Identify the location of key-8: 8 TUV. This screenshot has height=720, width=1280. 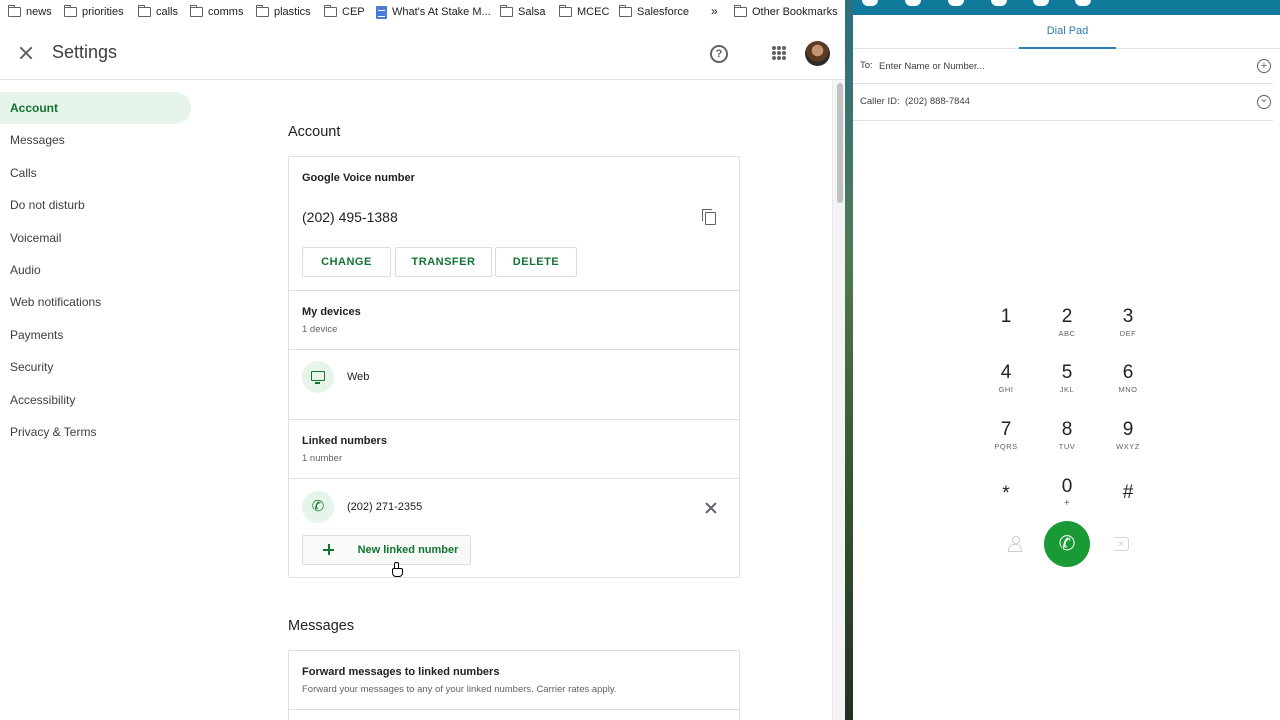
(1067, 442).